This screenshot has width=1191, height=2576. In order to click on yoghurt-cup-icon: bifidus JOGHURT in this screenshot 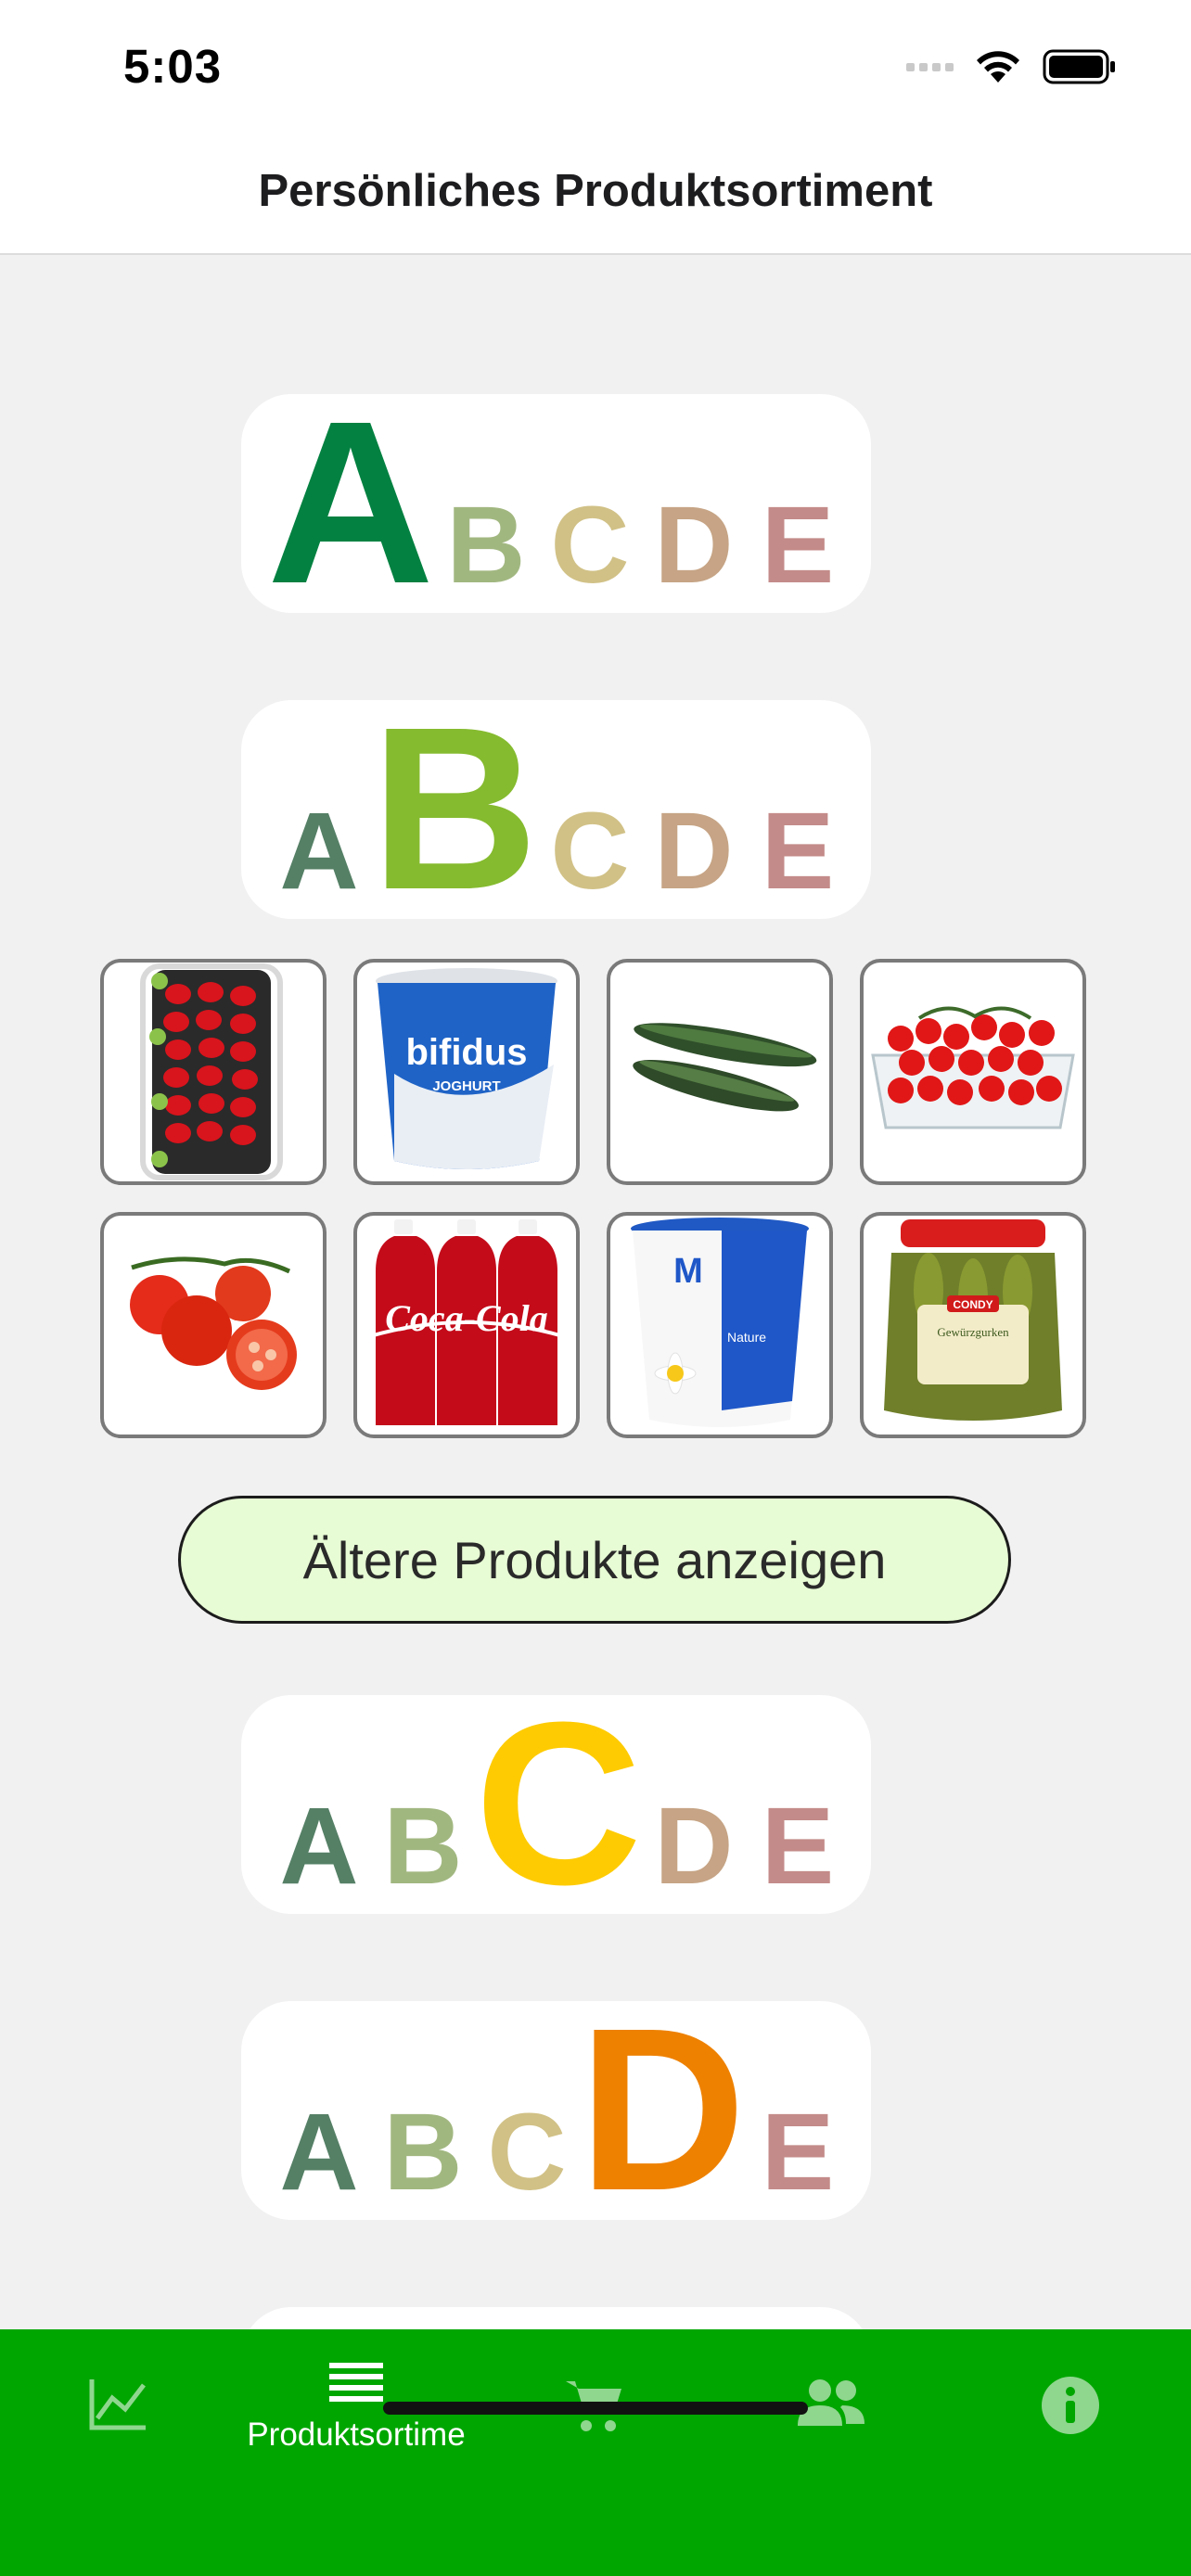, I will do `click(466, 1069)`.